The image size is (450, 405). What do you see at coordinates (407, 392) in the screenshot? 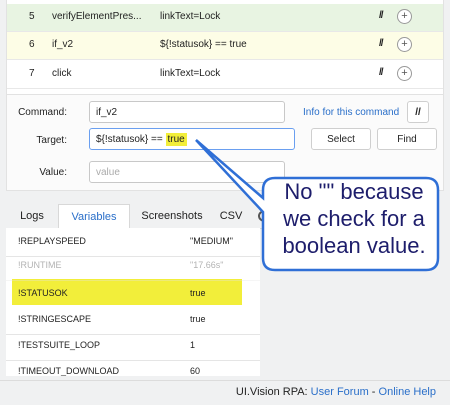
I see `online-help-link: Online Help` at bounding box center [407, 392].